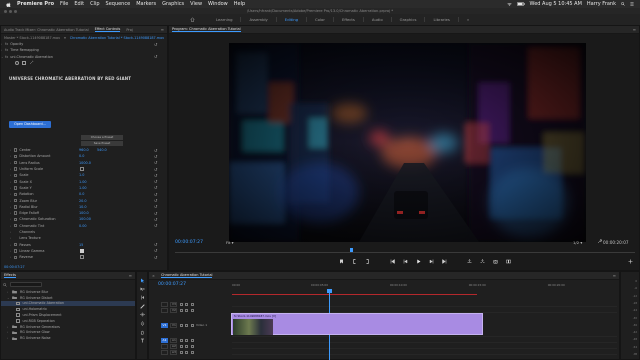 The width and height of the screenshot is (640, 360). What do you see at coordinates (83, 201) in the screenshot?
I see `param-value: 20.0` at bounding box center [83, 201].